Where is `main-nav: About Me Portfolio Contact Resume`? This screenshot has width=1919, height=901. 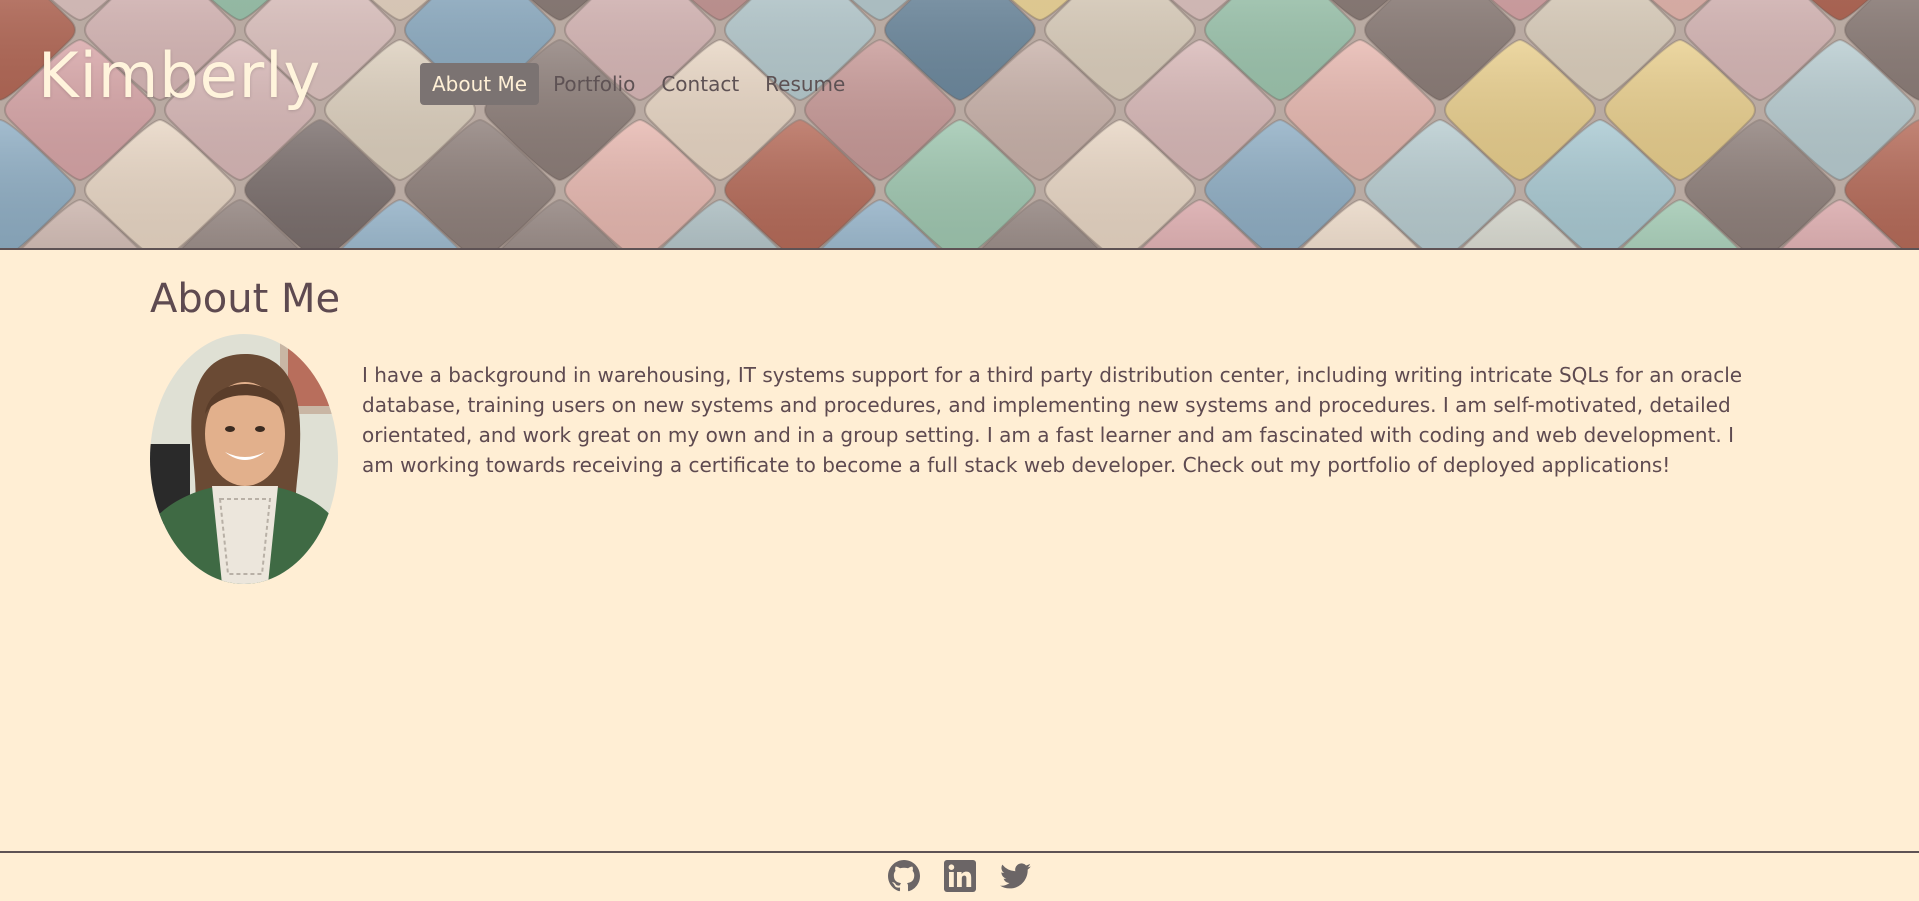 main-nav: About Me Portfolio Contact Resume is located at coordinates (639, 84).